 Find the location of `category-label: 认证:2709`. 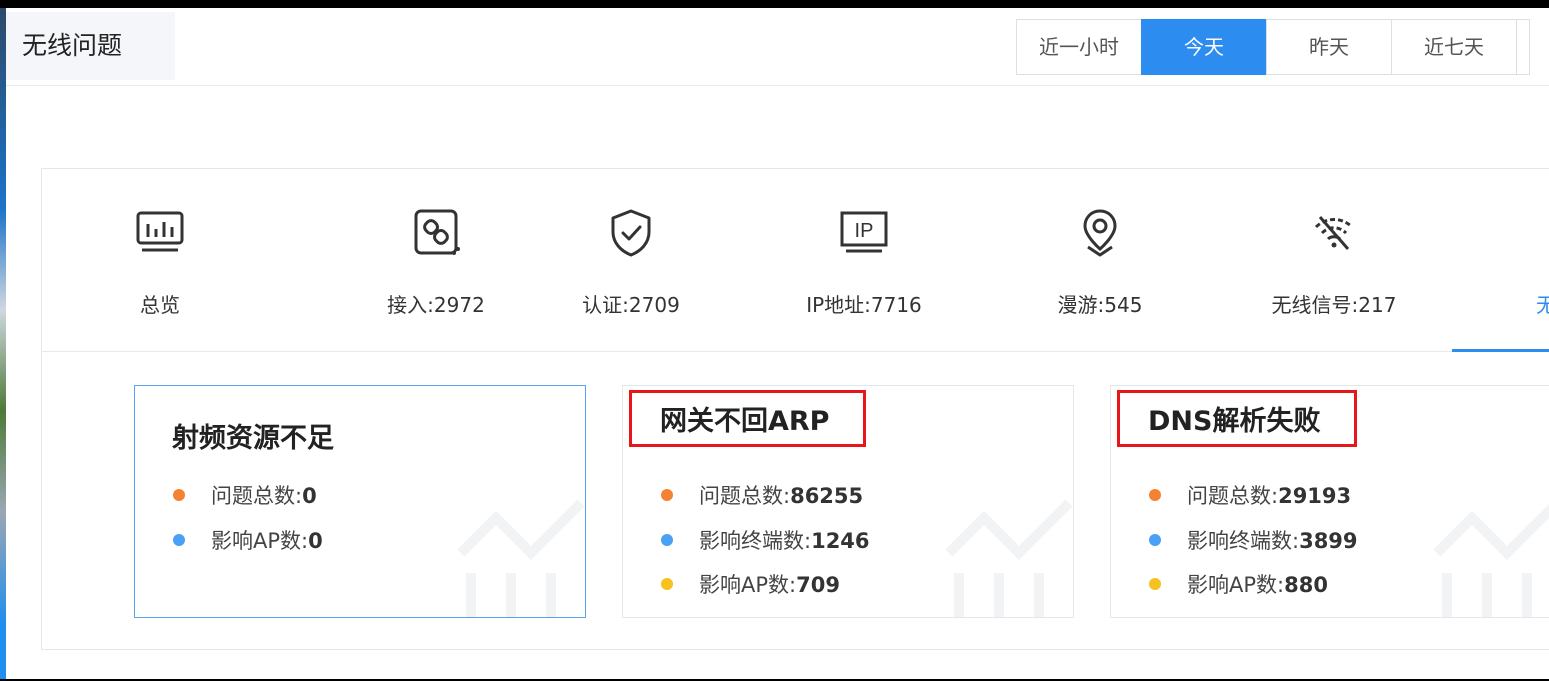

category-label: 认证:2709 is located at coordinates (631, 305).